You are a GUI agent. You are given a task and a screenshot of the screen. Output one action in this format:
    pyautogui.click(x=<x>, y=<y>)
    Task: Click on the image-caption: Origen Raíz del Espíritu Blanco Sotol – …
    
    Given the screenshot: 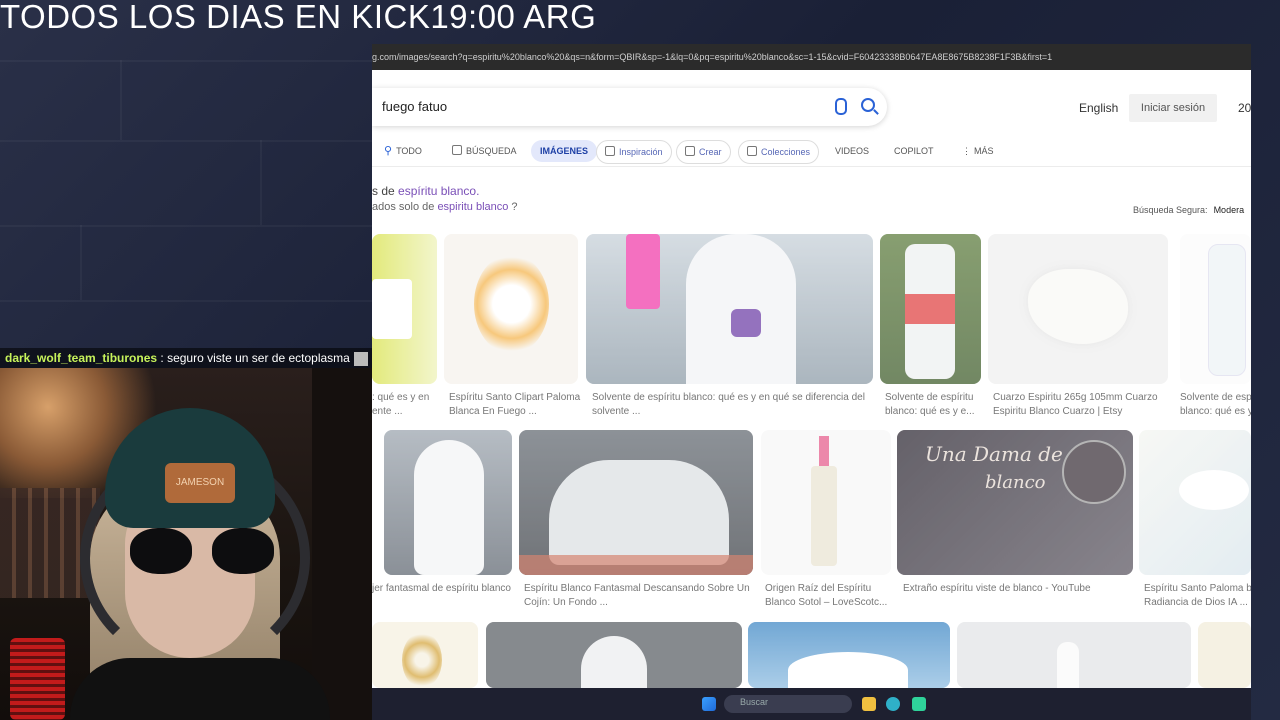 What is the action you would take?
    pyautogui.click(x=830, y=597)
    